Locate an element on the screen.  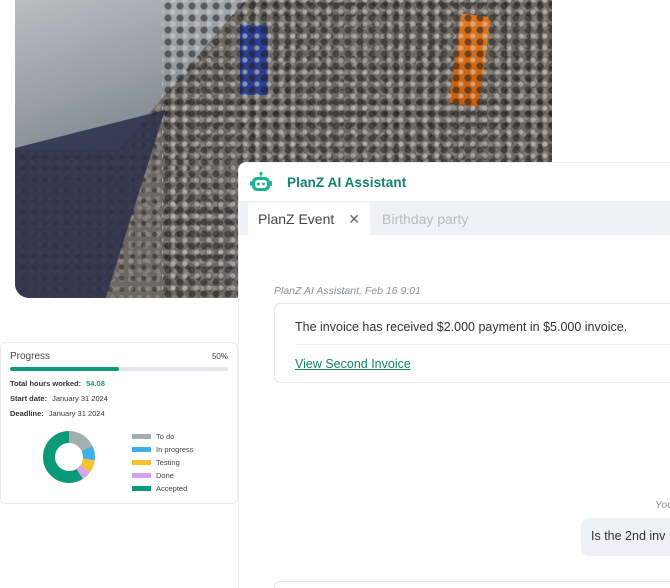
user-message: Is the 2nd inv is located at coordinates (625, 537).